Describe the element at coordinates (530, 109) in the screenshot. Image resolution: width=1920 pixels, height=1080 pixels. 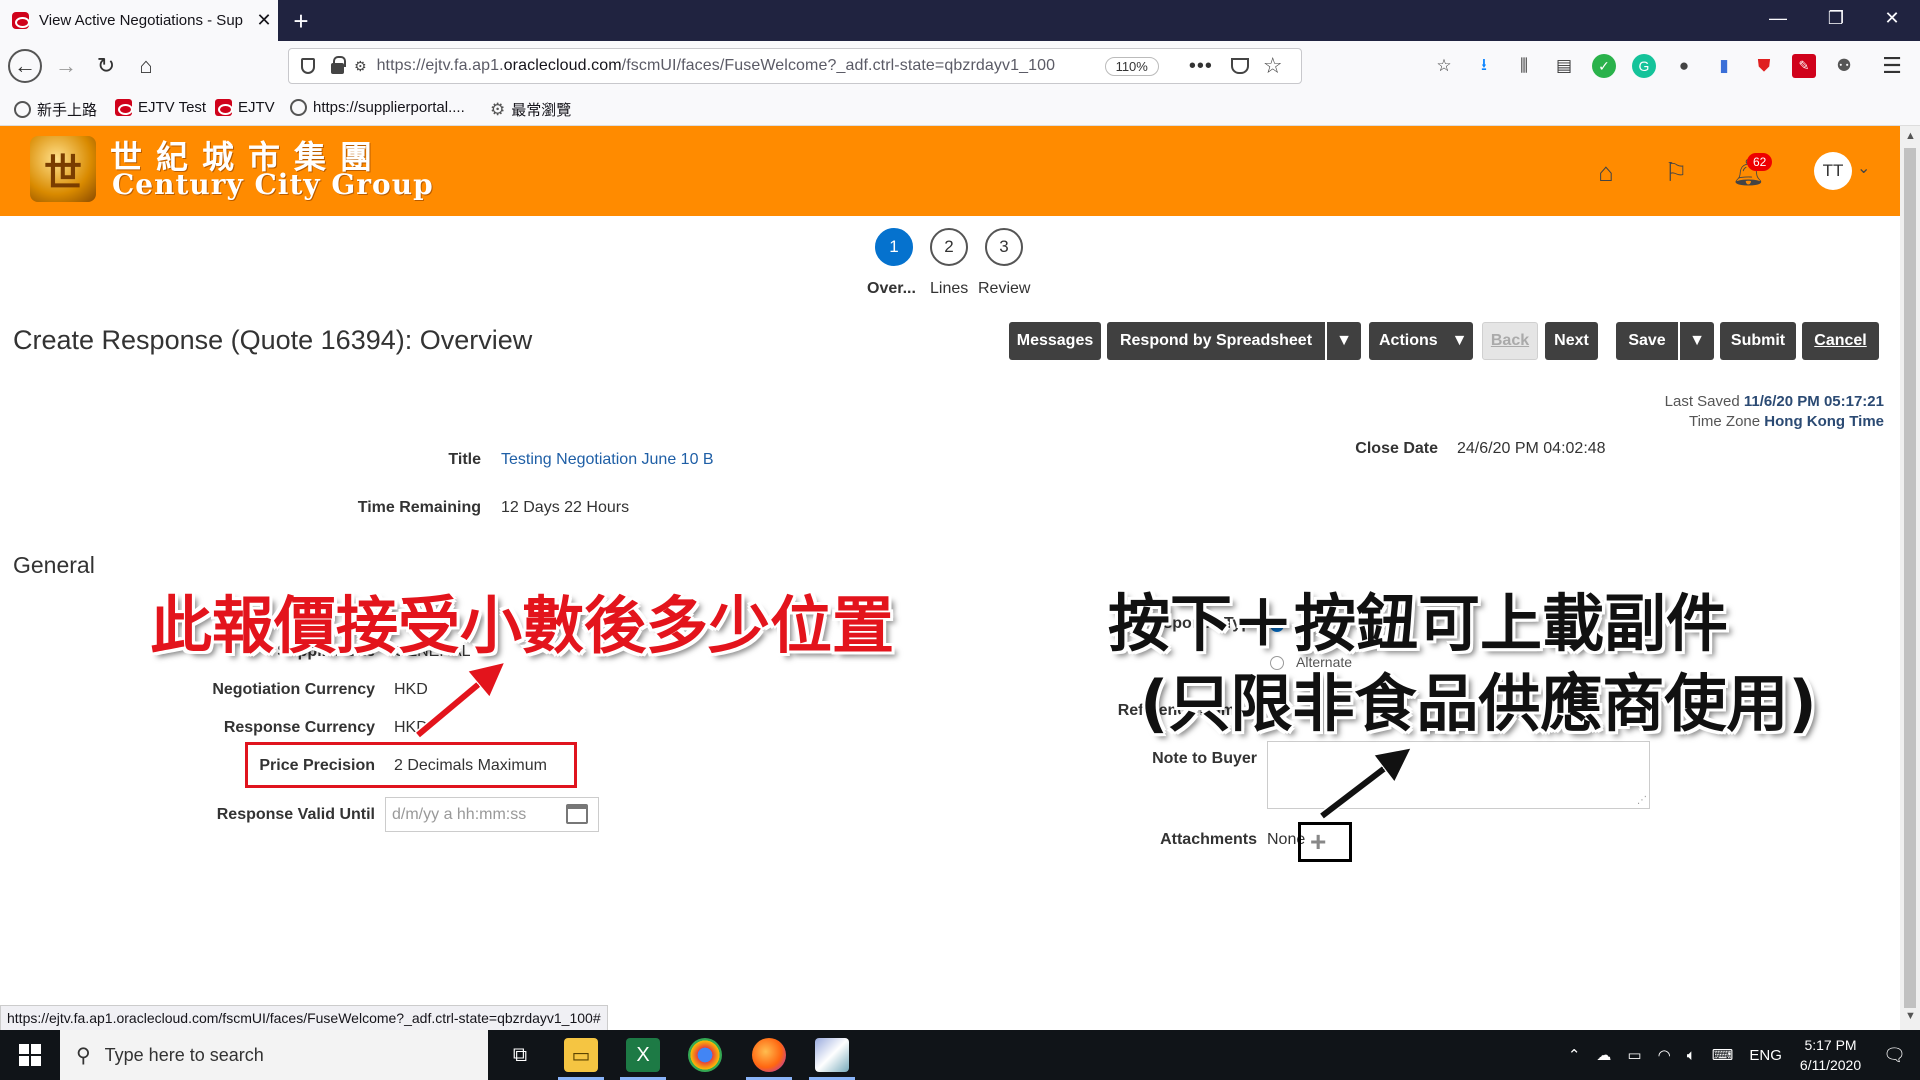
I see `bookmark-most-visited: ⚙ 最常瀏覽` at that location.